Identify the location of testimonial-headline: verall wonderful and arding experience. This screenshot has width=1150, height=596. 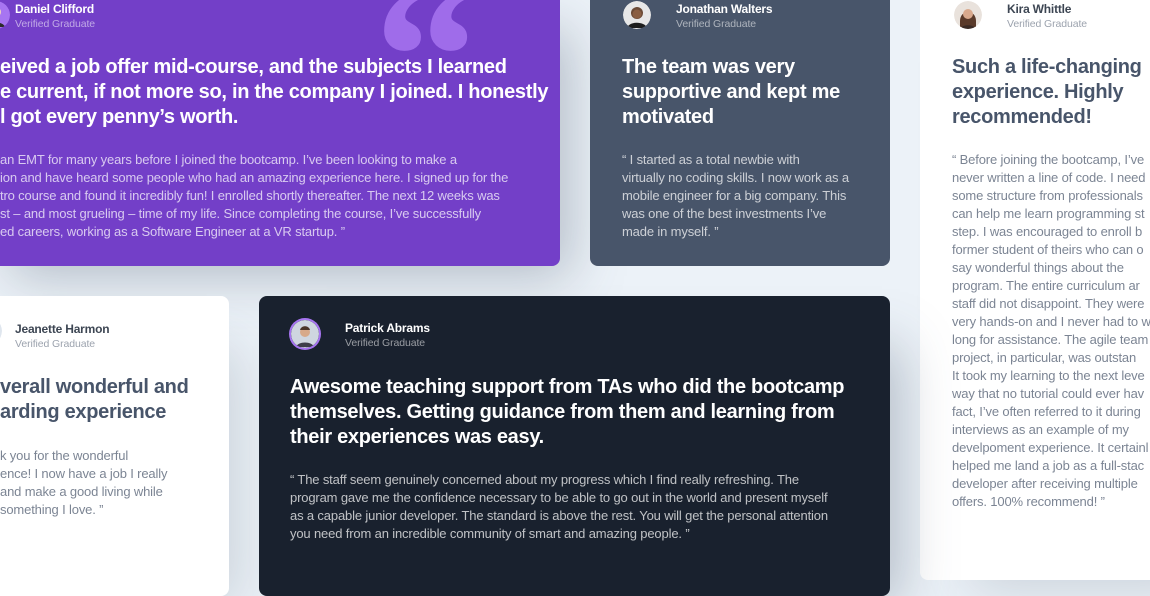
(94, 399).